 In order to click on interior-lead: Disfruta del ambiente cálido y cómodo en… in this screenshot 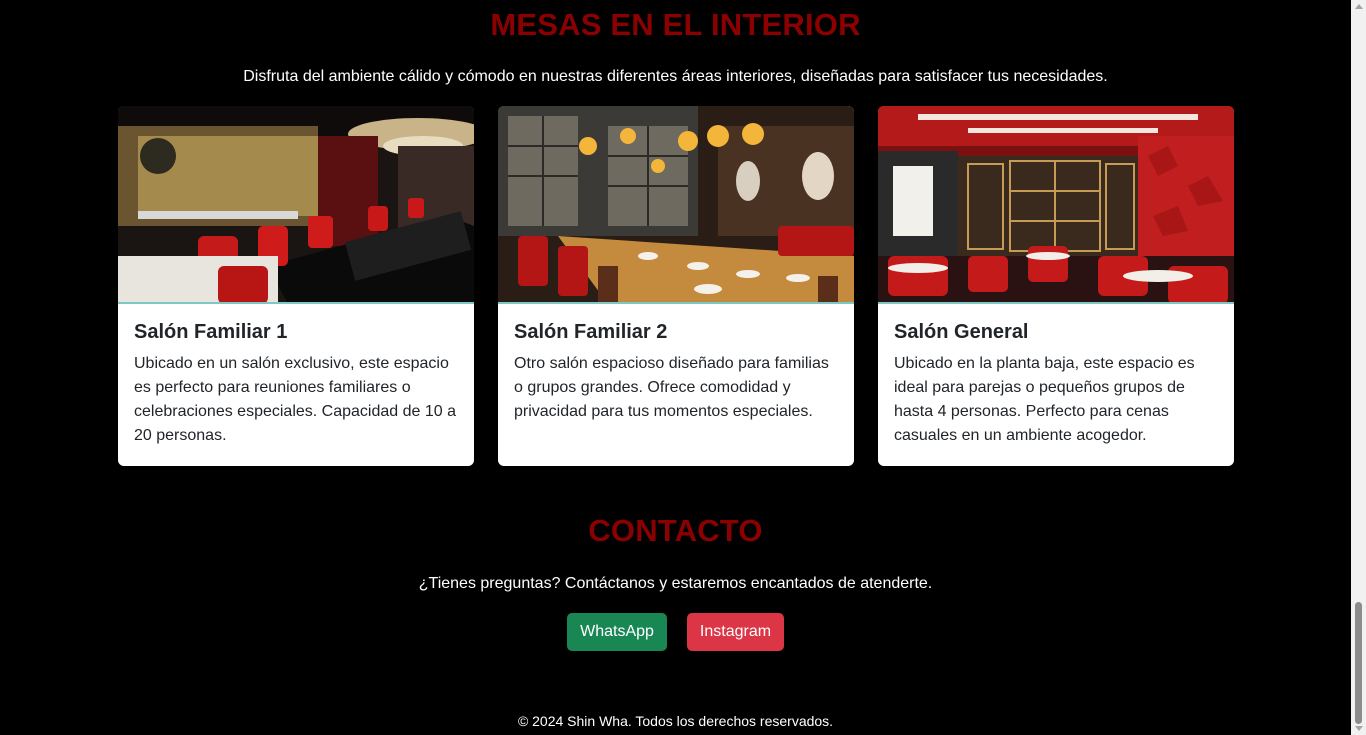, I will do `click(675, 76)`.